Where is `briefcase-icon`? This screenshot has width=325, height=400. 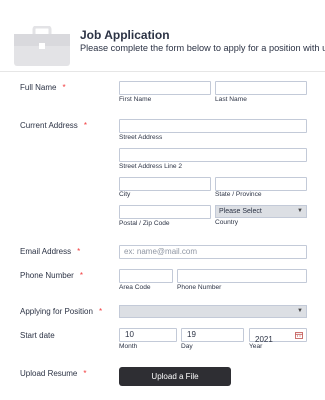
briefcase-icon is located at coordinates (42, 46).